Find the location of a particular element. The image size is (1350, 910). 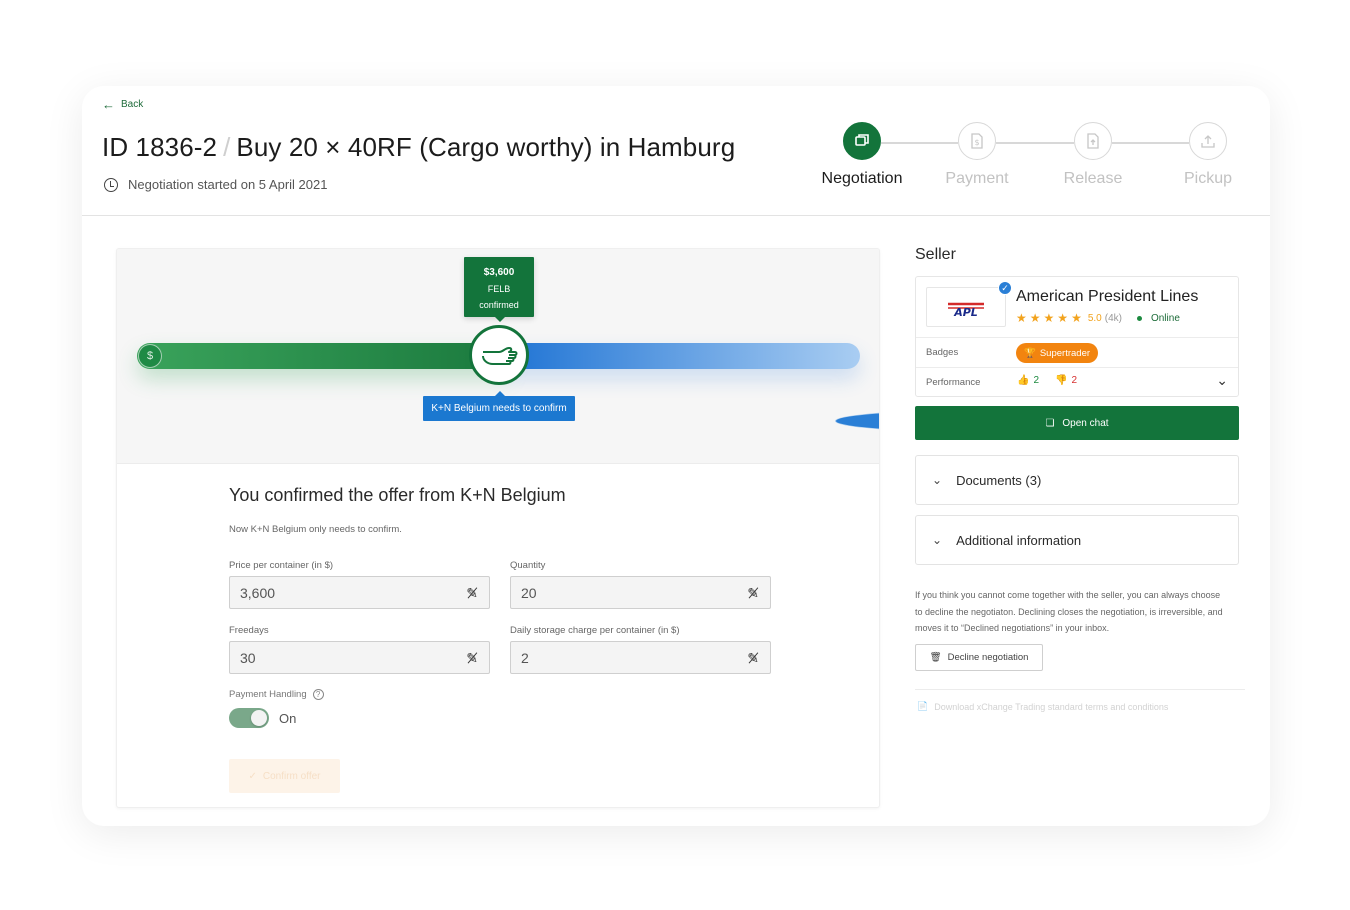

additional-info-accordion: ⌄ Additional information is located at coordinates (1077, 540).